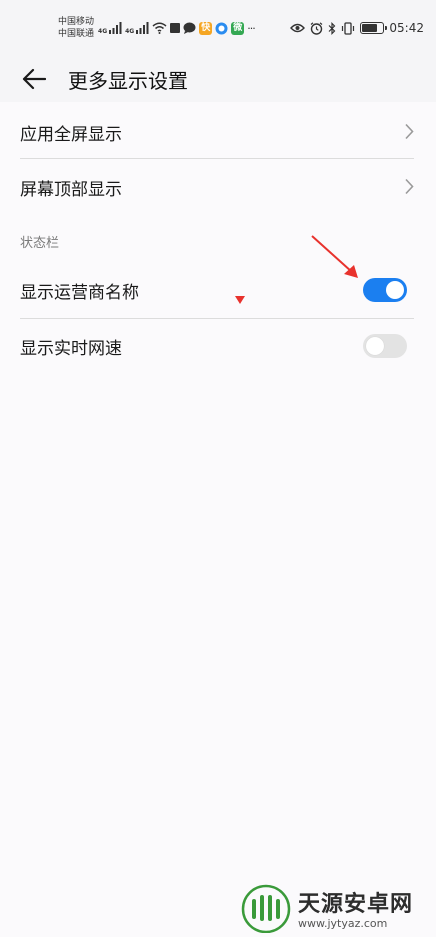 The image size is (436, 937). I want to click on row-fullscreen-display: 应用全屏显示, so click(217, 132).